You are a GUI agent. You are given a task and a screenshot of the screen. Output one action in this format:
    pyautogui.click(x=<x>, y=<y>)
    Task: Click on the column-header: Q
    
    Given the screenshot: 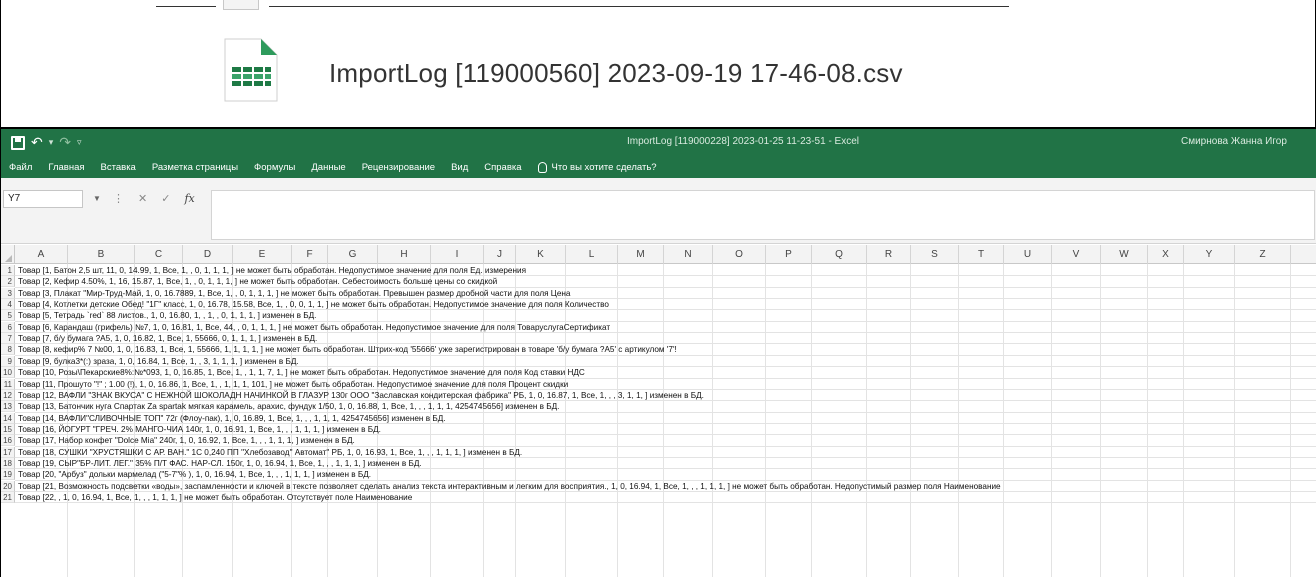 What is the action you would take?
    pyautogui.click(x=839, y=254)
    